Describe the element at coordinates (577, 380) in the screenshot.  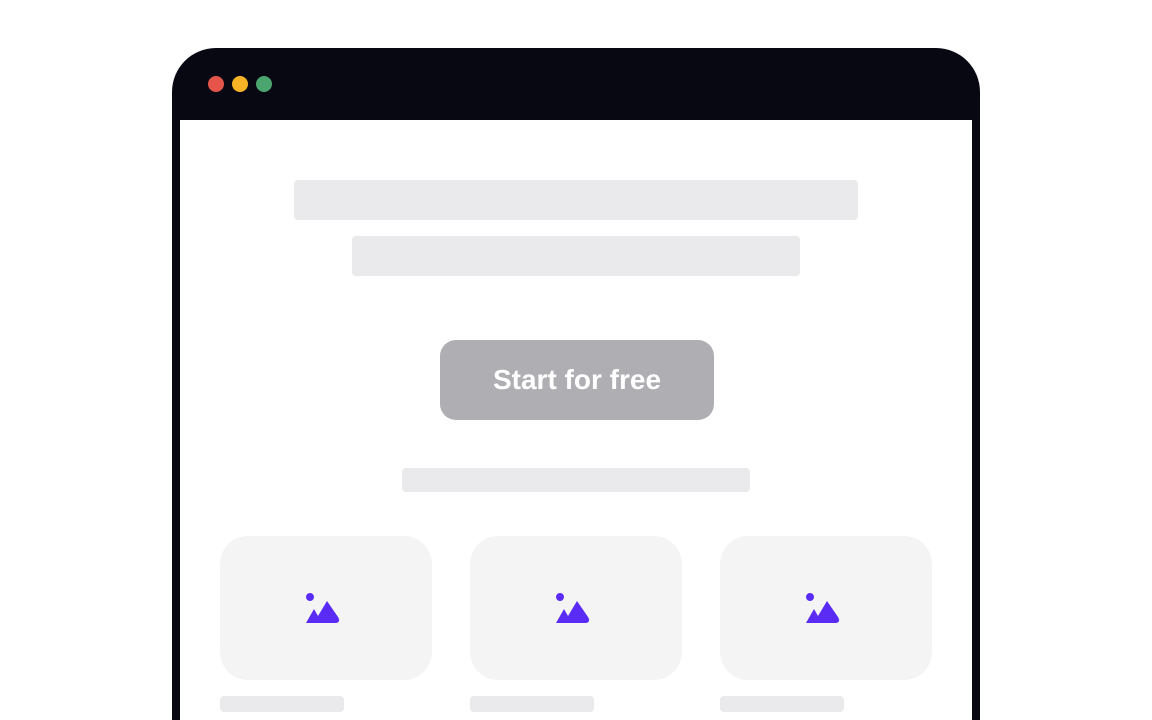
I see `start-for-free-button: Start for free` at that location.